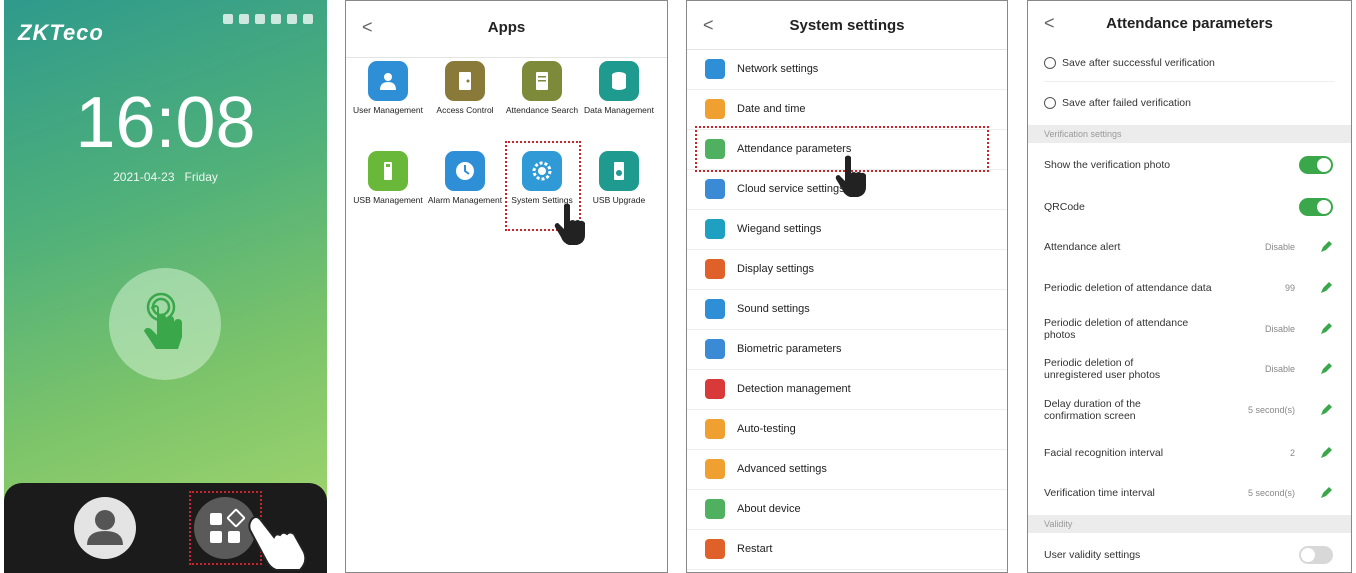 This screenshot has height=573, width=1356. I want to click on app-data-management: Data Management, so click(619, 88).